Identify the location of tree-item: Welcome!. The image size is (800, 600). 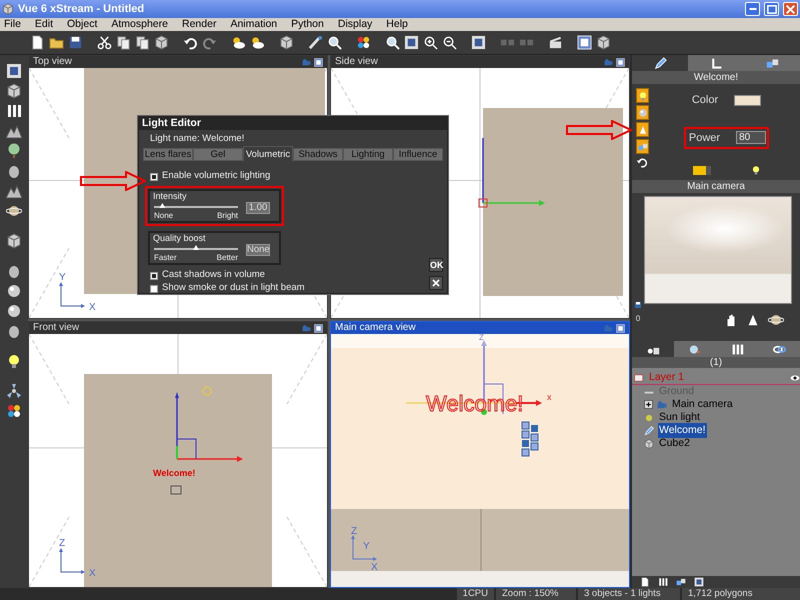
(682, 430).